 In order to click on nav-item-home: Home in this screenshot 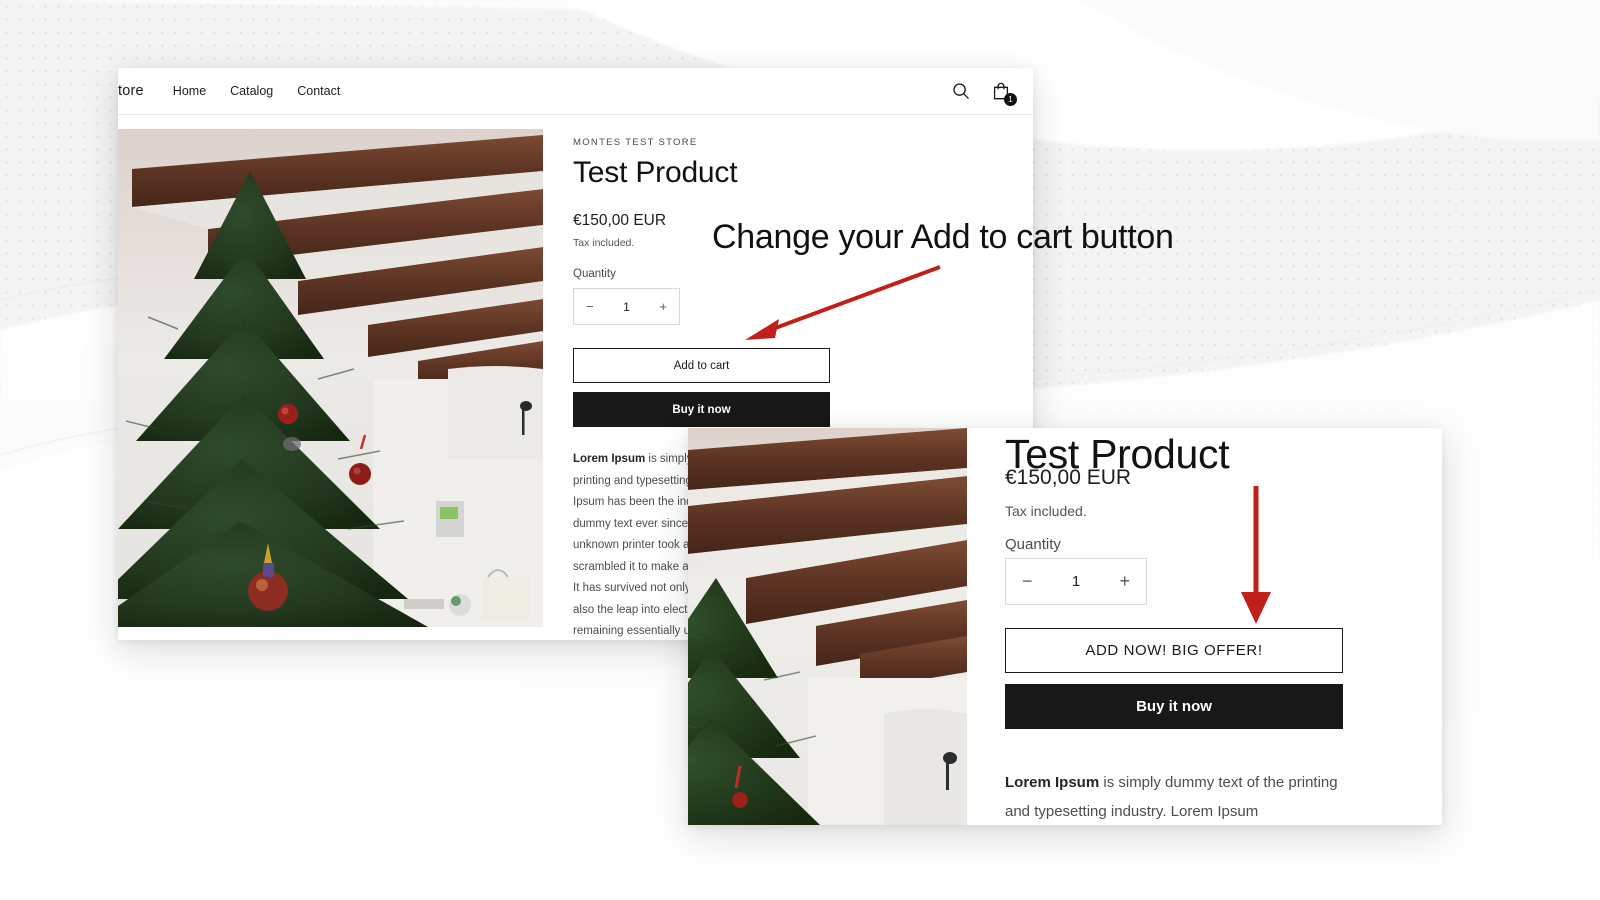, I will do `click(189, 91)`.